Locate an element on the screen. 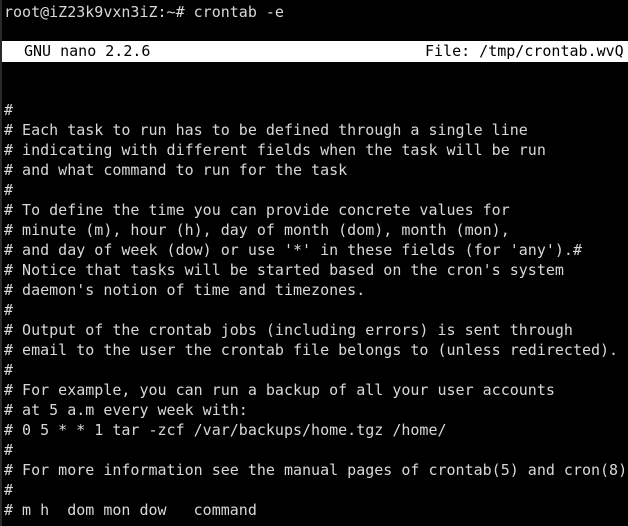 The height and width of the screenshot is (526, 628). editor-line: # and what command to run for the task is located at coordinates (314, 170).